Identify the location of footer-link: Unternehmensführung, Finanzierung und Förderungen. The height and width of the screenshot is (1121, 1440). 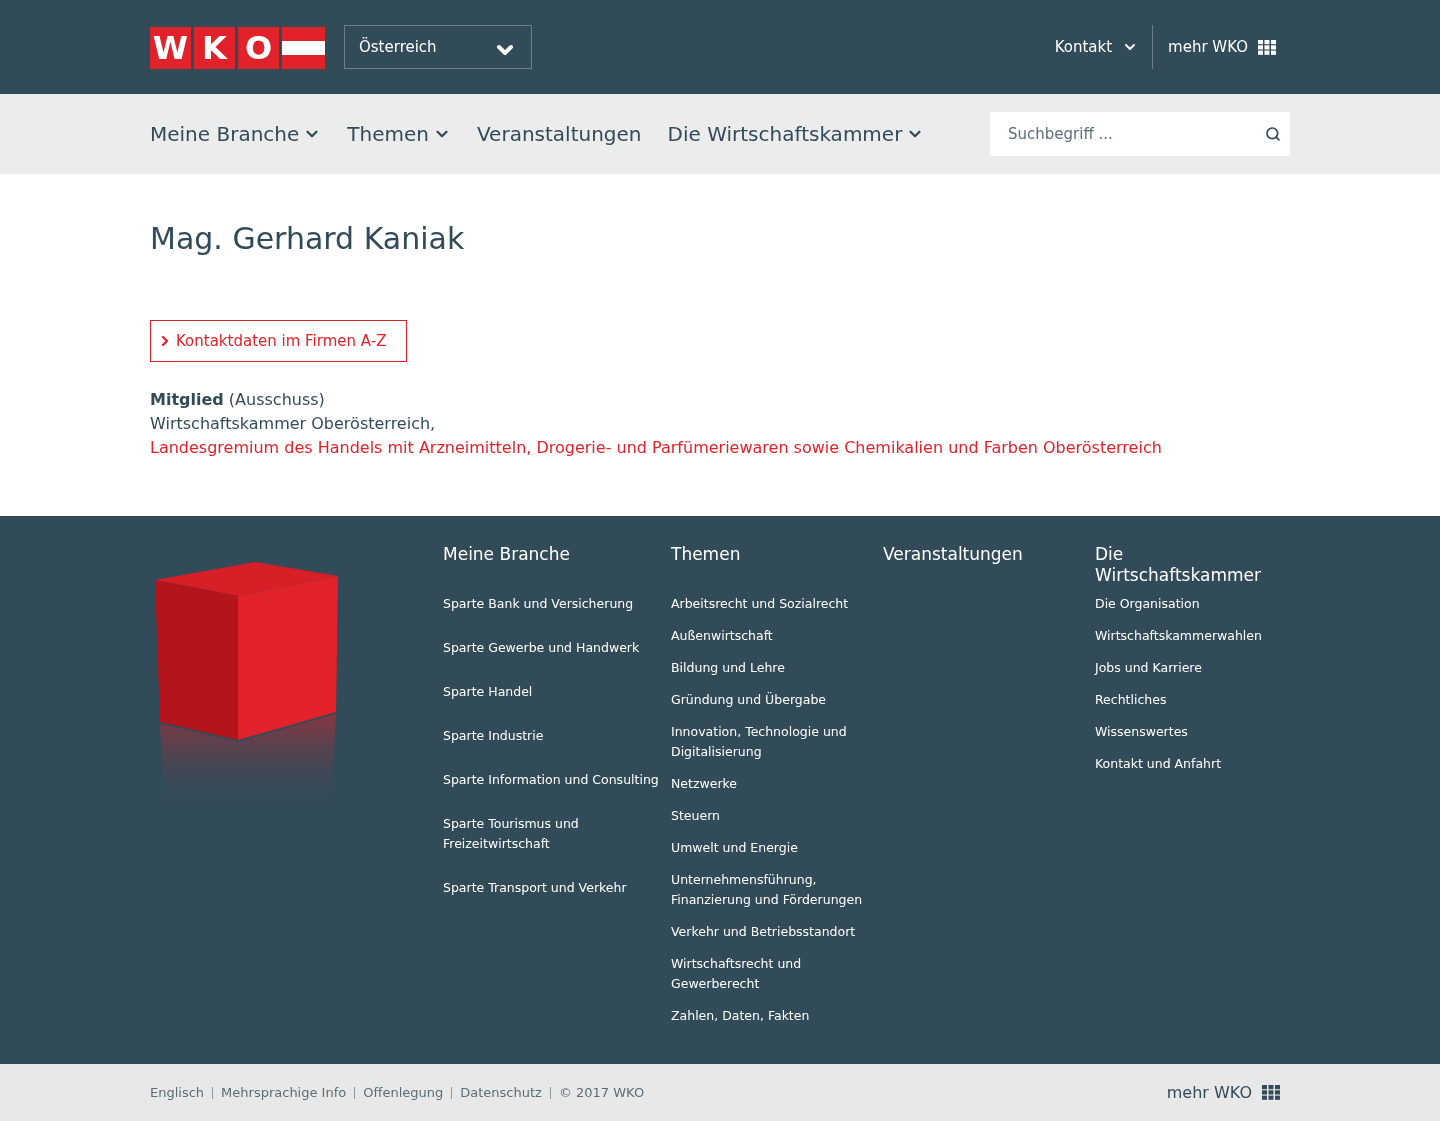
(777, 890).